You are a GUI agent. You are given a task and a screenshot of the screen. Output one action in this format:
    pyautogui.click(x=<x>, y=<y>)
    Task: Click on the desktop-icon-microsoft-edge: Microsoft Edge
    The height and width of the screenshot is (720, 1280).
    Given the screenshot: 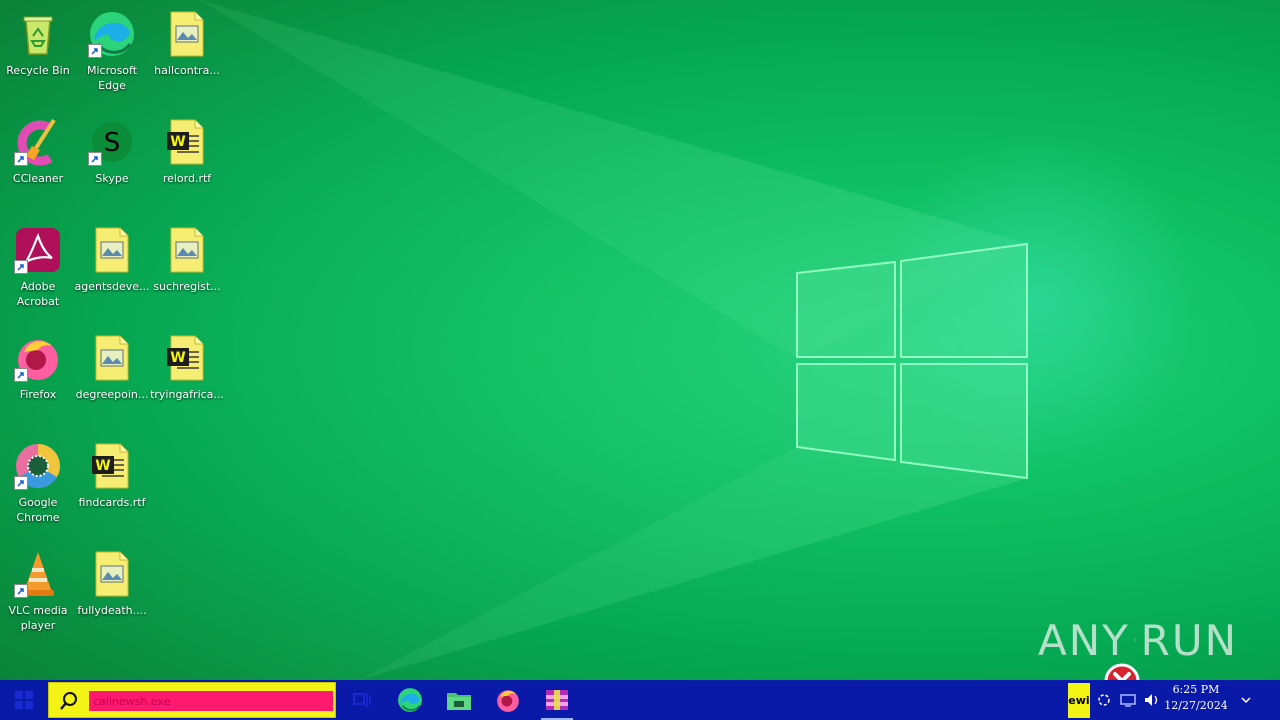 What is the action you would take?
    pyautogui.click(x=112, y=54)
    